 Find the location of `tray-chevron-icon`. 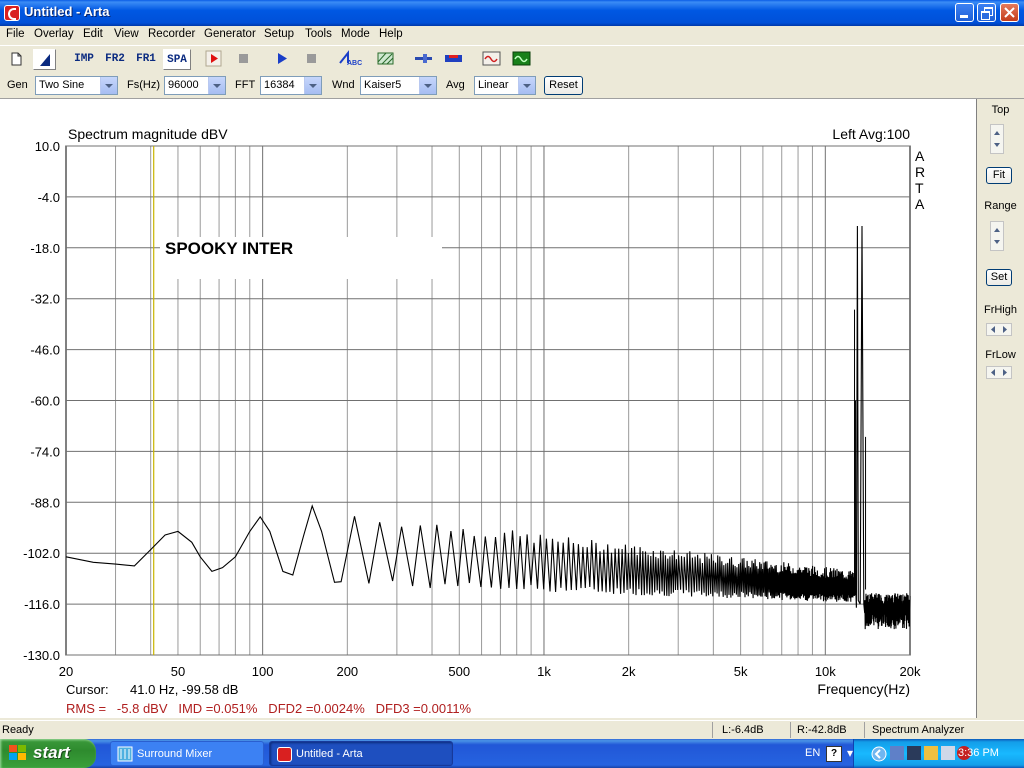

tray-chevron-icon is located at coordinates (879, 754).